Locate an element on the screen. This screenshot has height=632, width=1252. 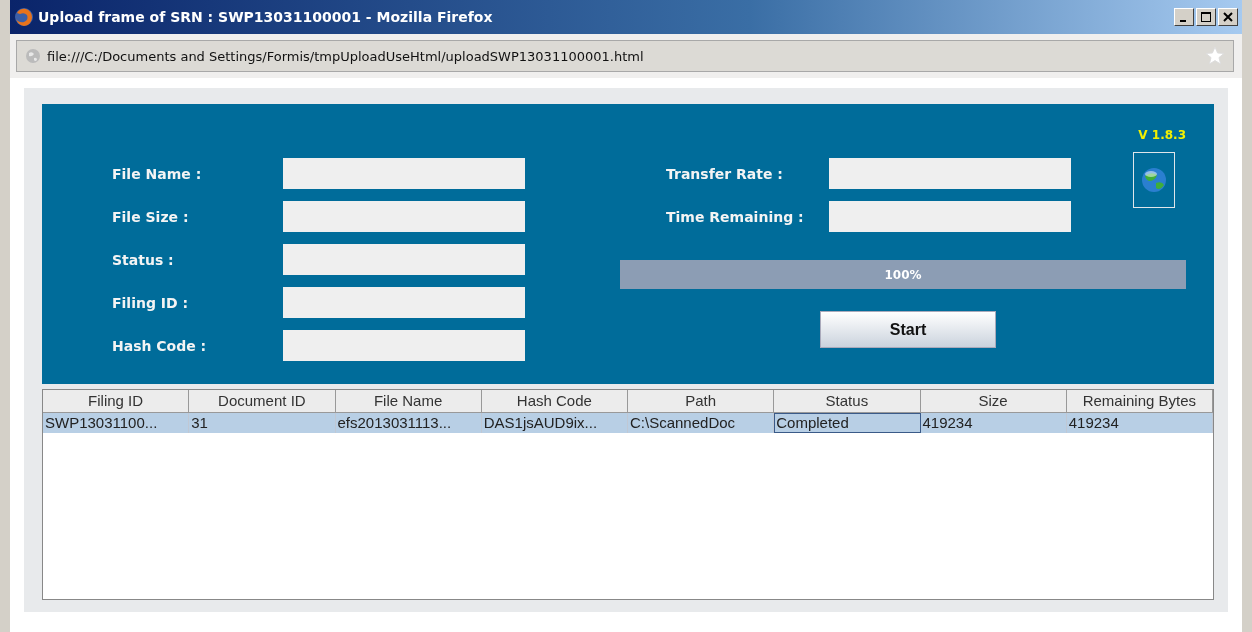
star-icon is located at coordinates (1215, 56).